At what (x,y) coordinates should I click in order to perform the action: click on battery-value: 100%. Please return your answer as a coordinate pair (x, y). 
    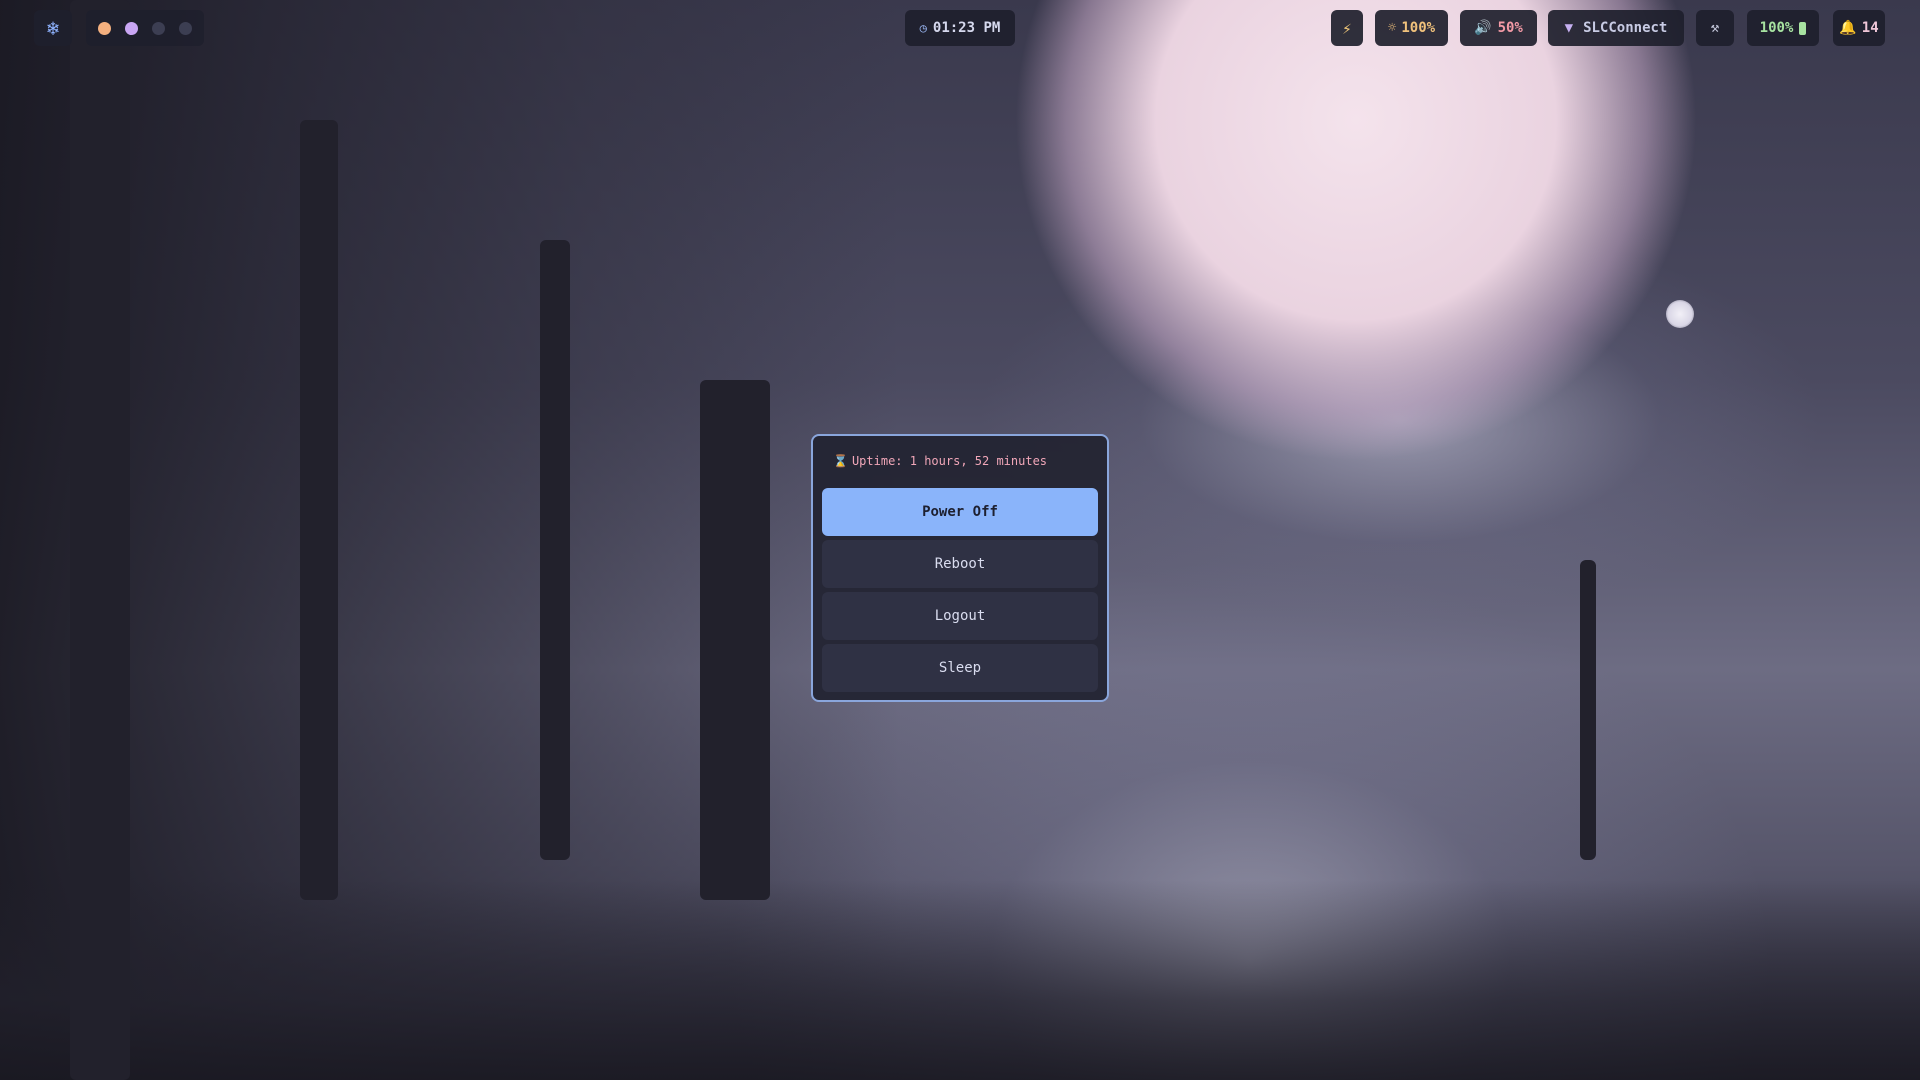
    Looking at the image, I should click on (1776, 28).